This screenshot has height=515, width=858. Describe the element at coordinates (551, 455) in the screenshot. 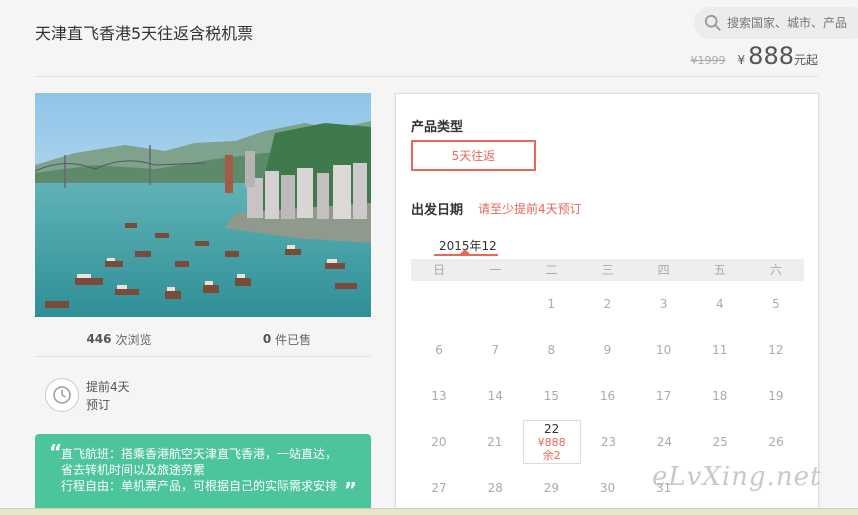

I see `available-day-remaining: 余2` at that location.